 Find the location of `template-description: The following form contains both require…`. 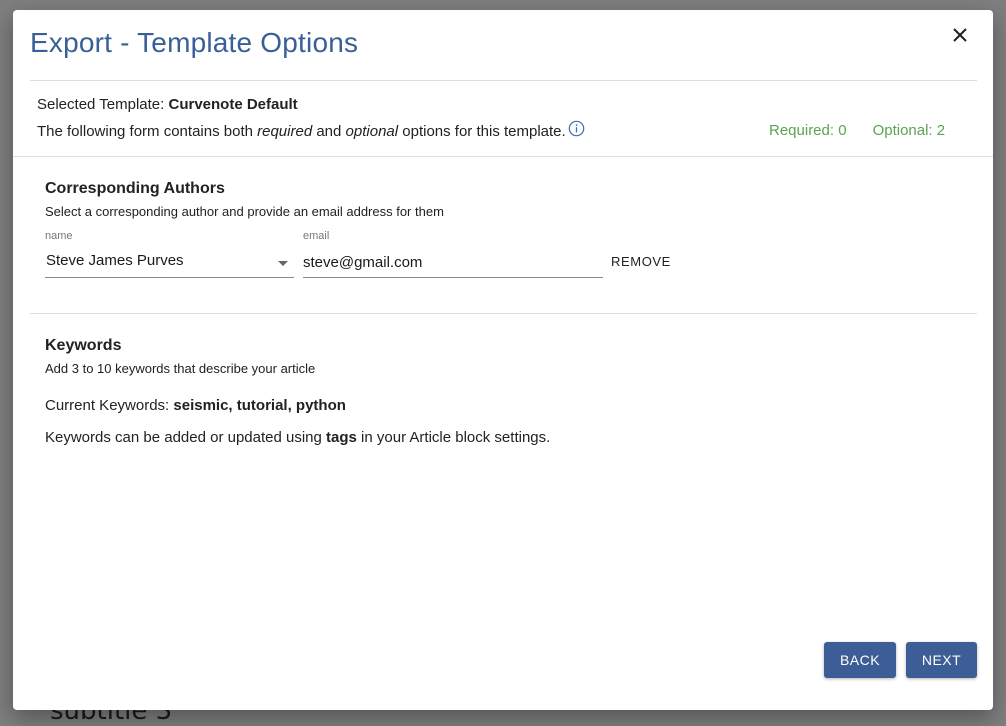

template-description: The following form contains both require… is located at coordinates (311, 130).